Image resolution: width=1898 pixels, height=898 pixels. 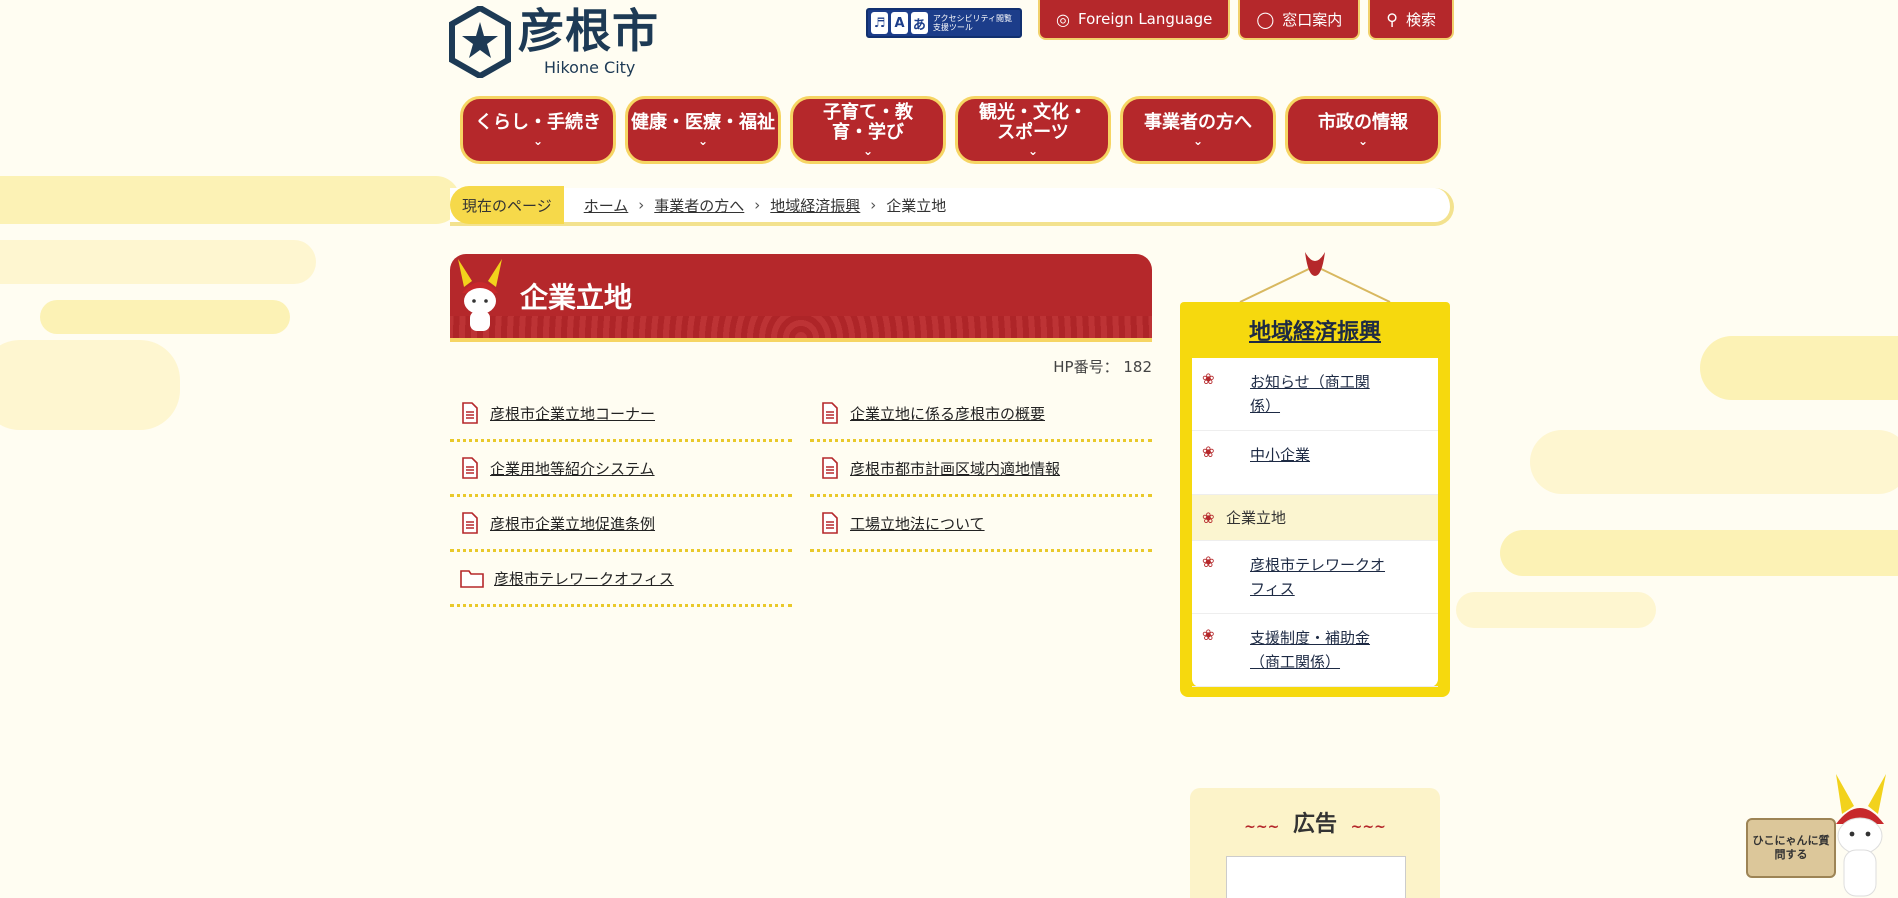 I want to click on side-item-sme: ❀ 中小企業, so click(x=1315, y=463).